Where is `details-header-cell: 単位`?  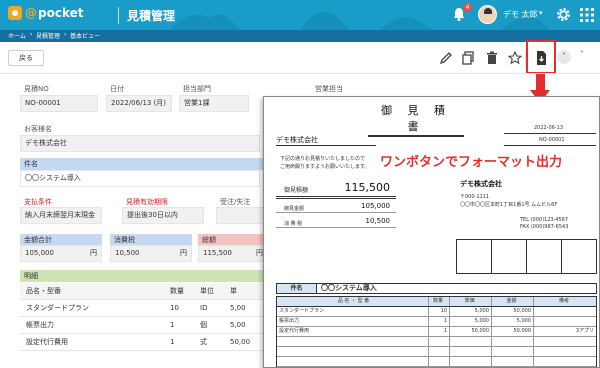 details-header-cell: 単位 is located at coordinates (207, 291).